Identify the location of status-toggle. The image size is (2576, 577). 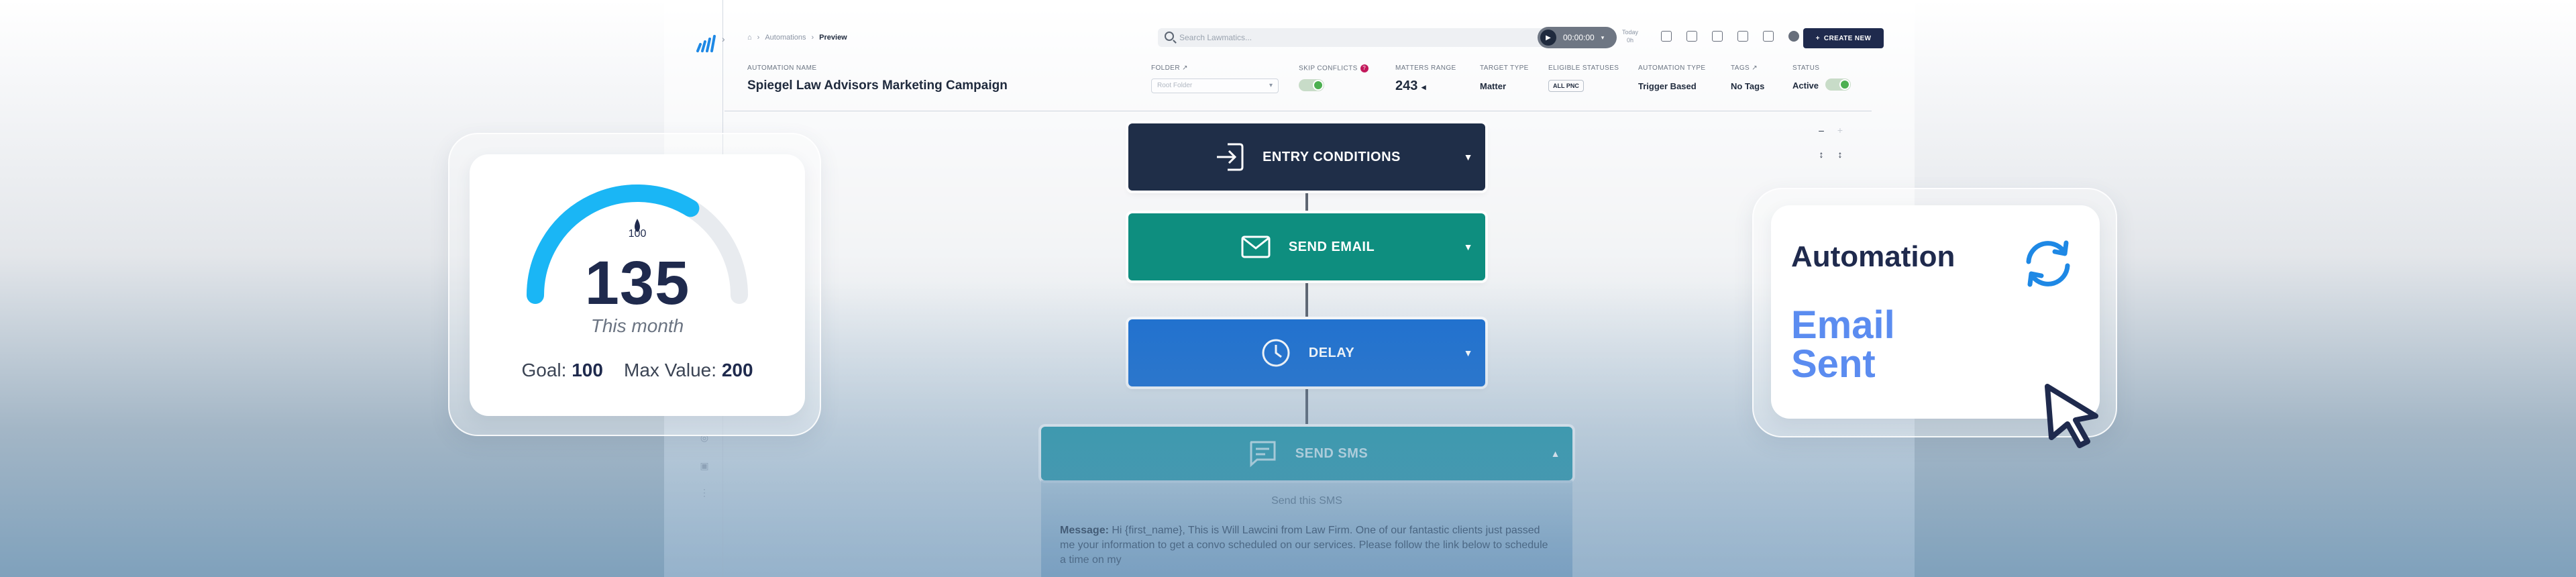
(1838, 84).